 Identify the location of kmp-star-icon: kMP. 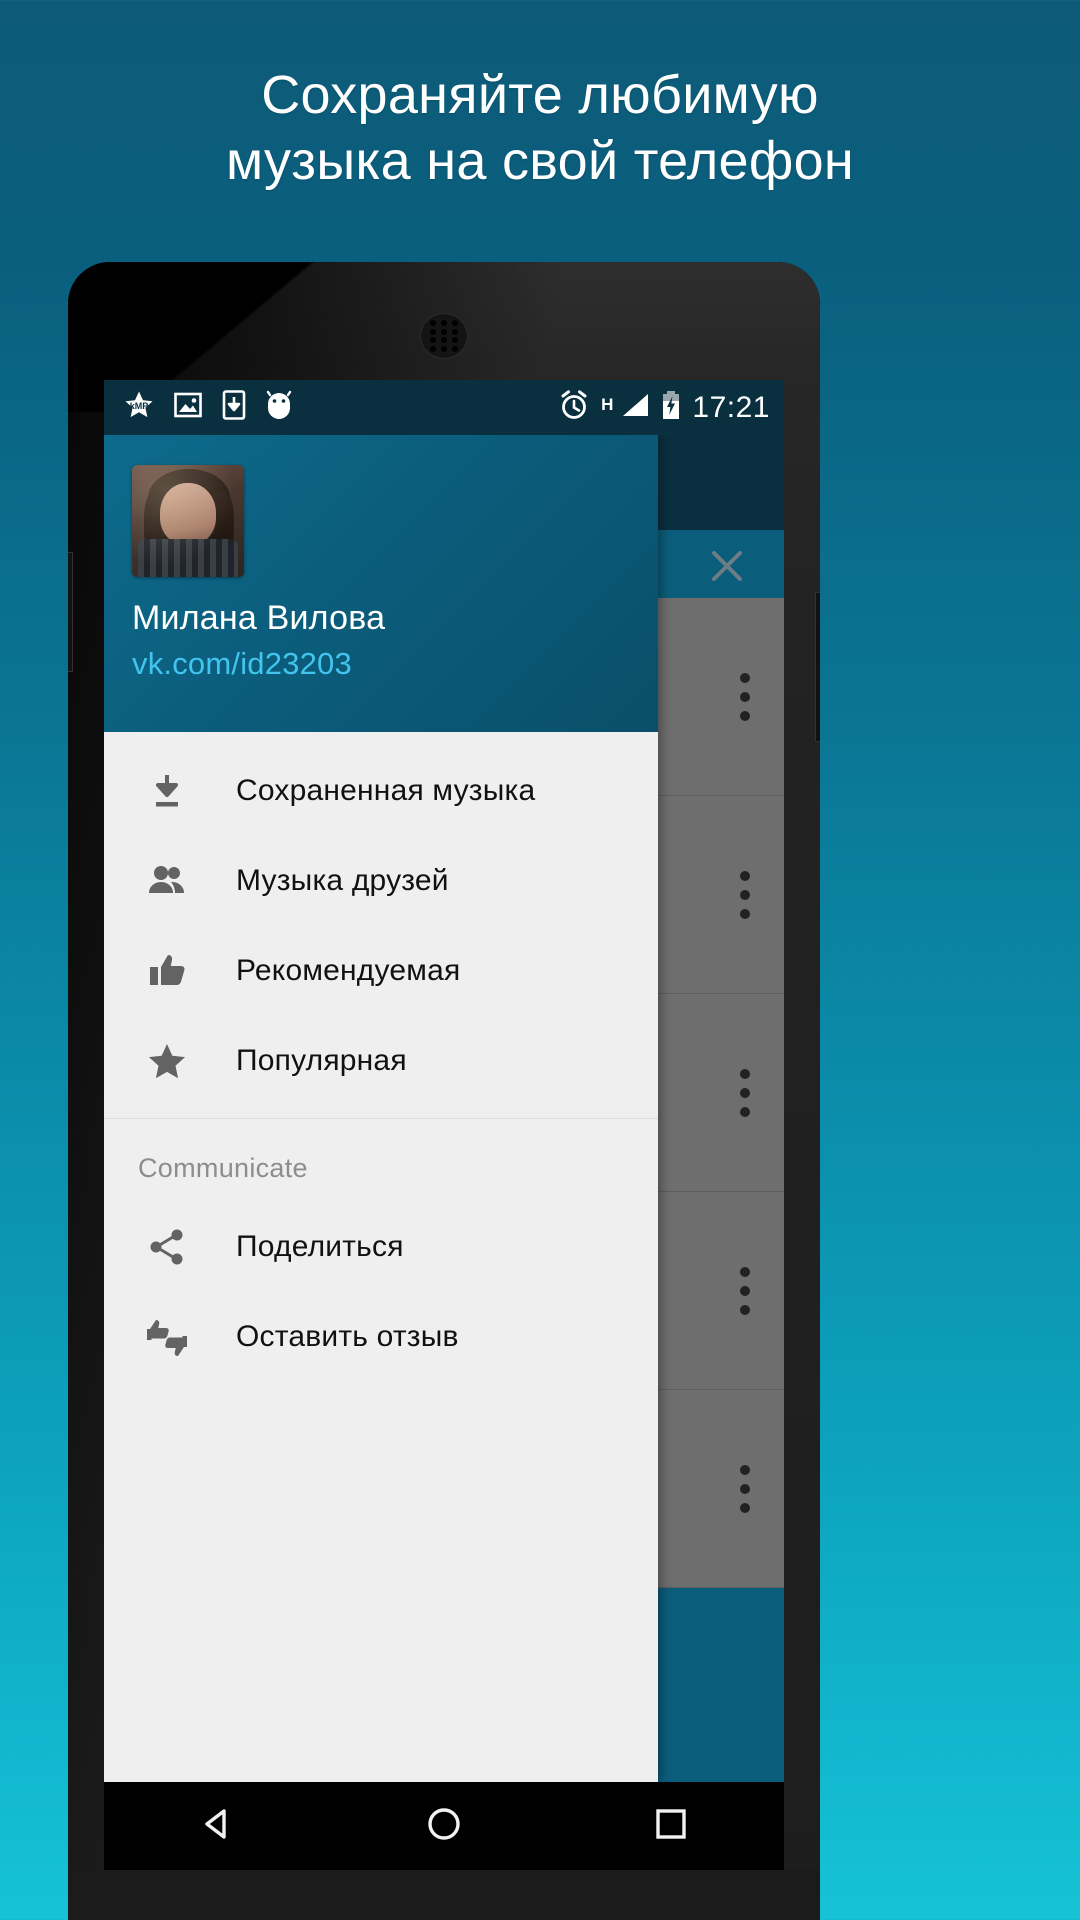
(139, 407).